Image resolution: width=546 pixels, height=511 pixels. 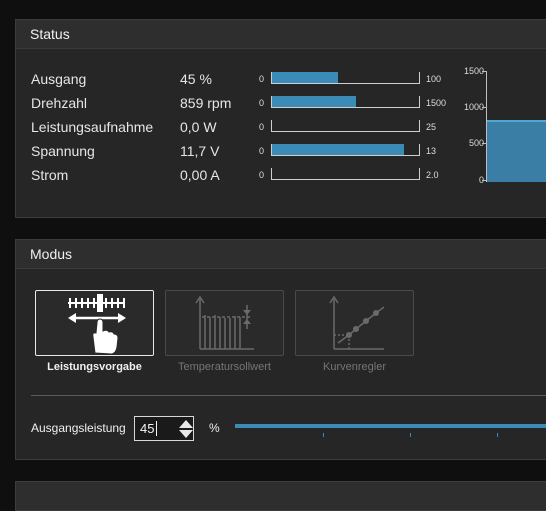 I want to click on bar-max: 25, so click(x=431, y=127).